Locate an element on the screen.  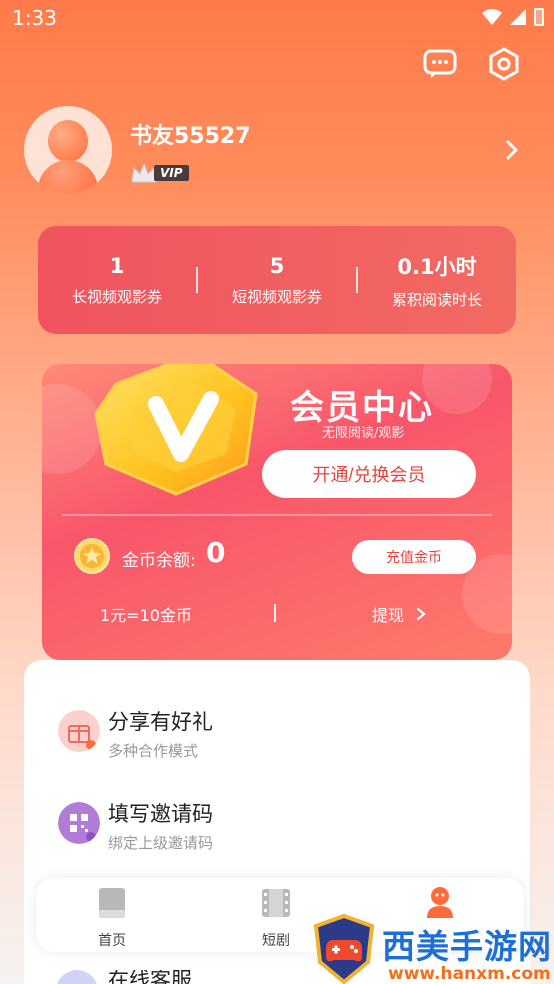
message-icon is located at coordinates (440, 63).